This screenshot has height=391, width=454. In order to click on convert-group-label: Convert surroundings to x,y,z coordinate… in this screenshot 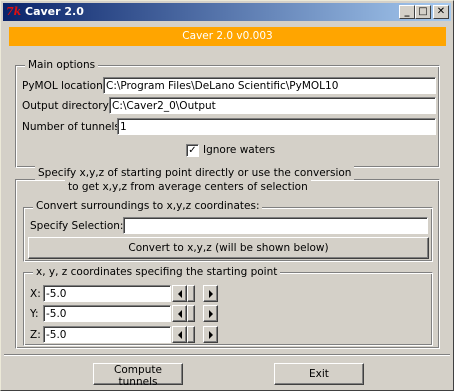, I will do `click(148, 206)`.